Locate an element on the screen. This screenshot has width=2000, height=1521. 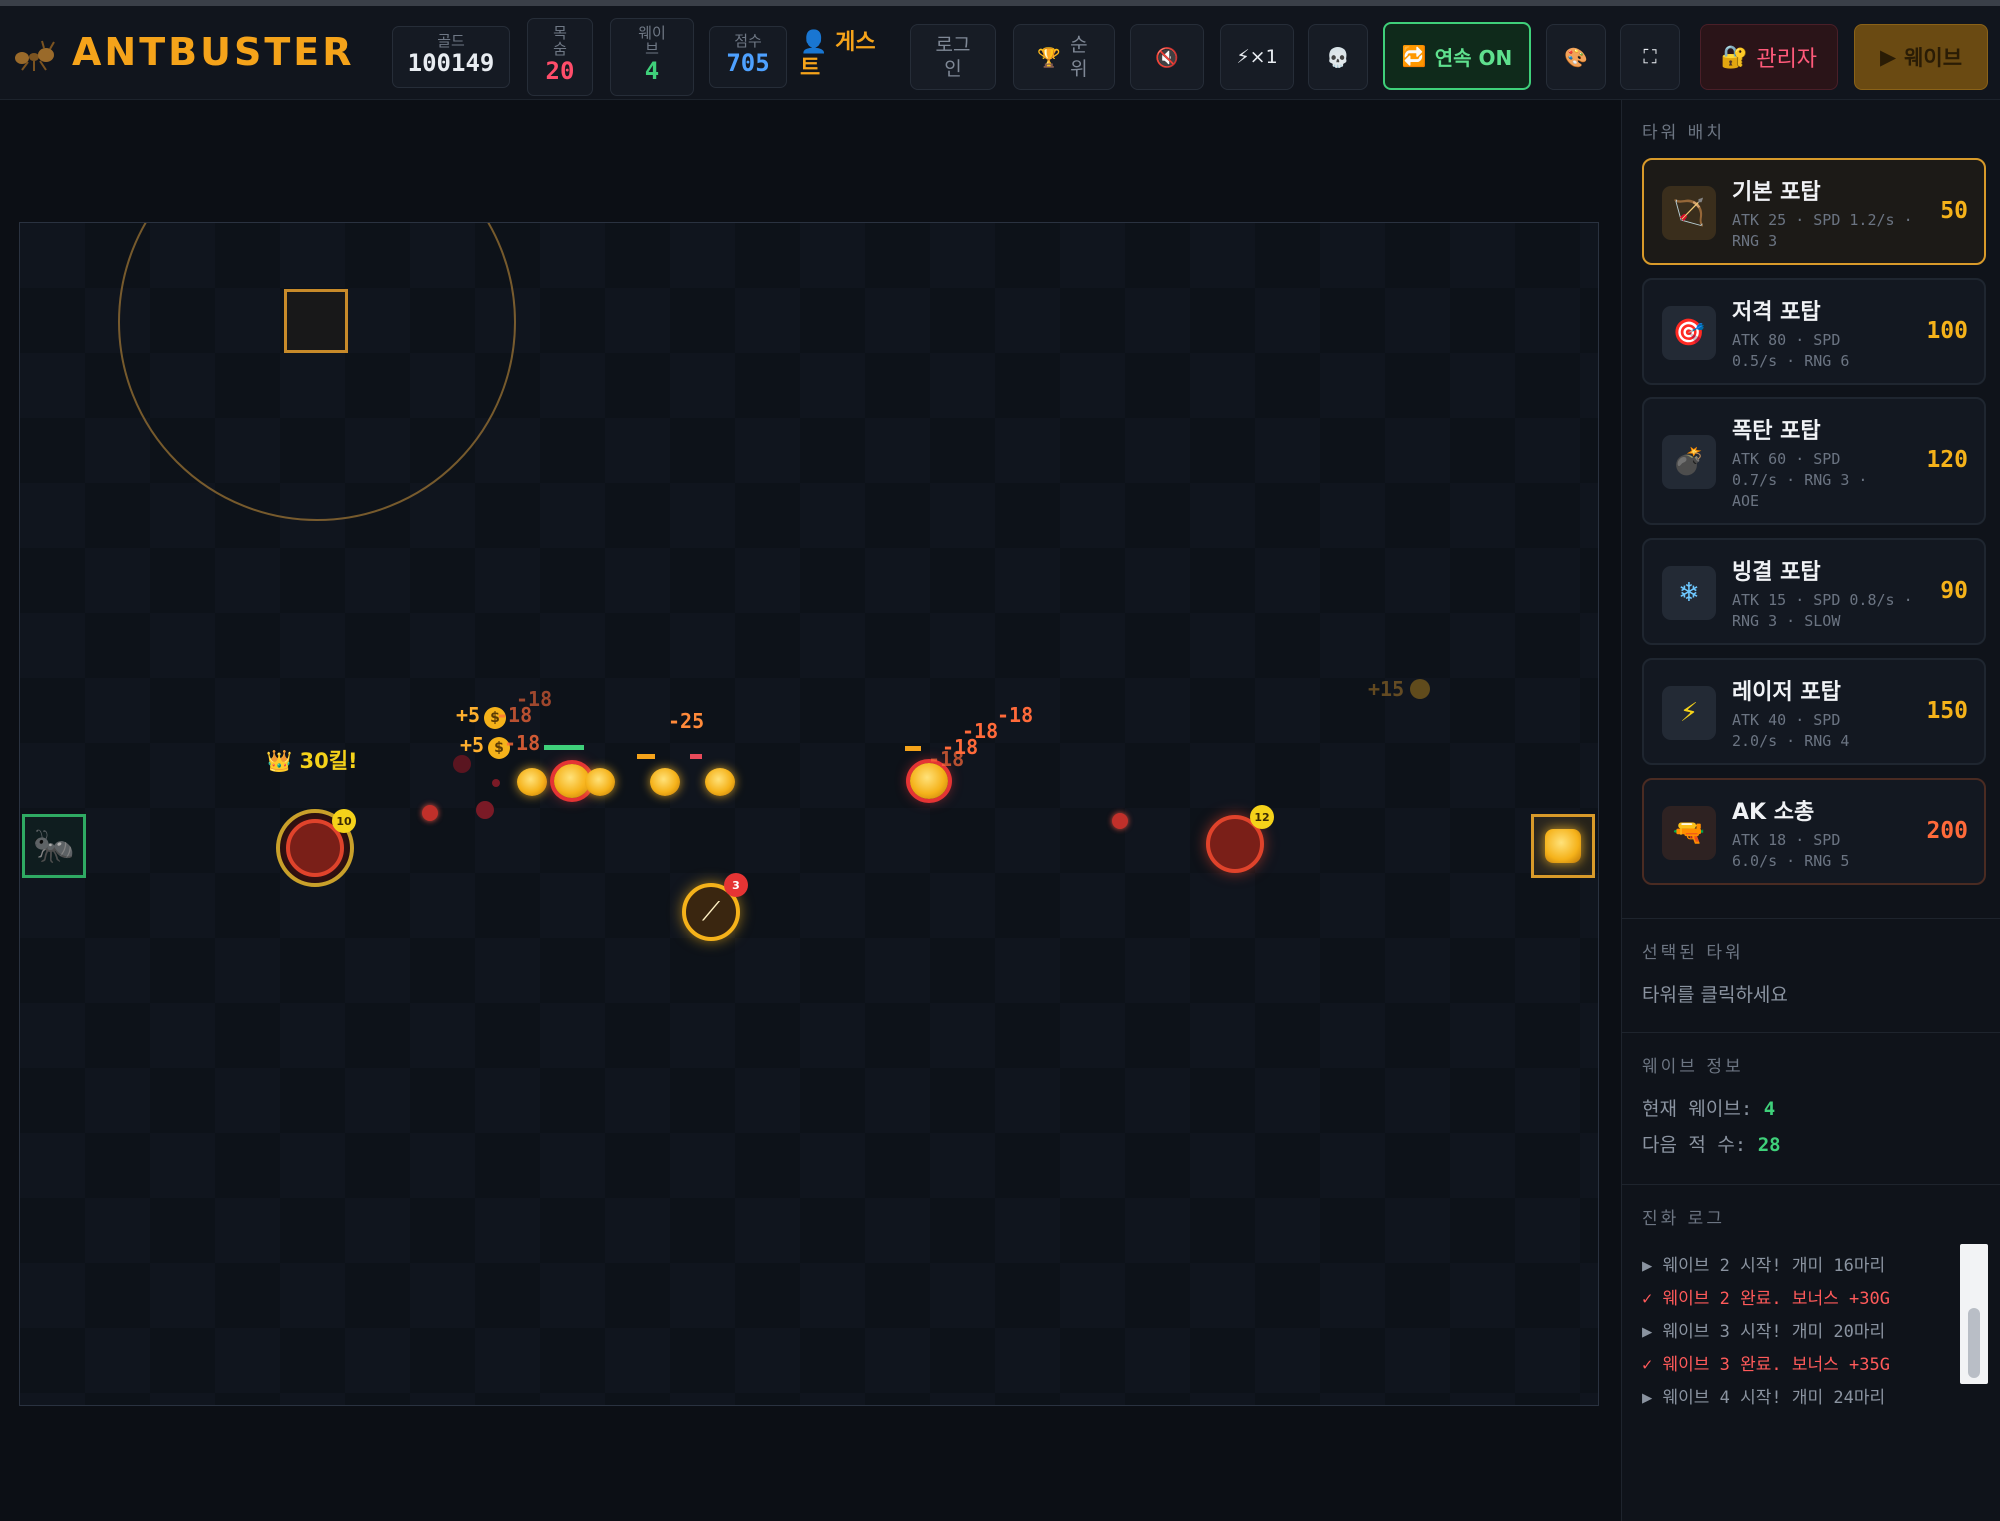
mute-button: 🔇 is located at coordinates (1167, 57).